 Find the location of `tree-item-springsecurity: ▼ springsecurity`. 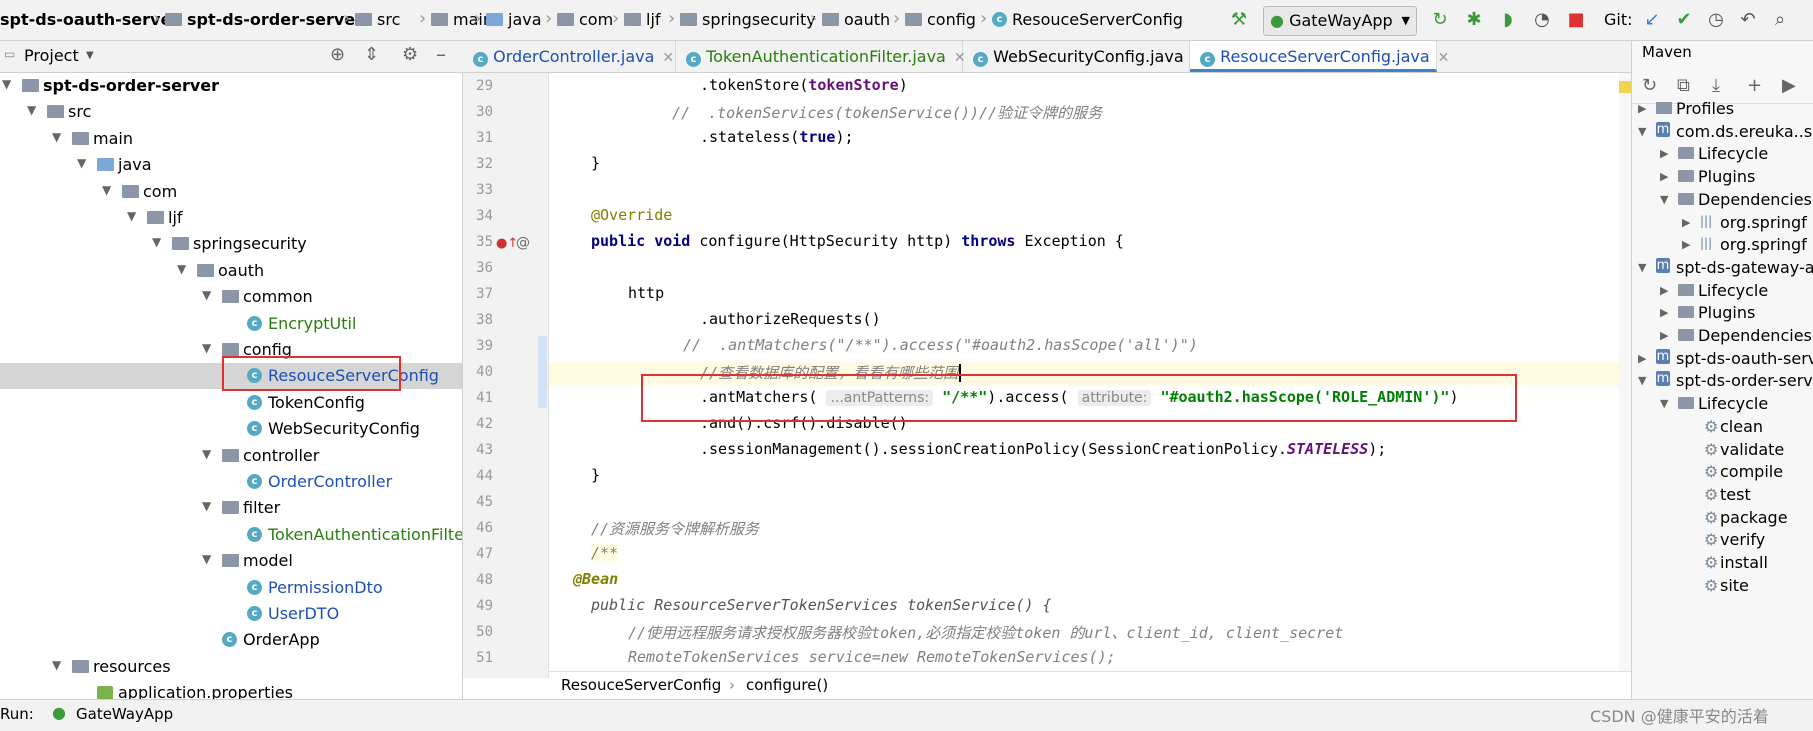

tree-item-springsecurity: ▼ springsecurity is located at coordinates (231, 244).